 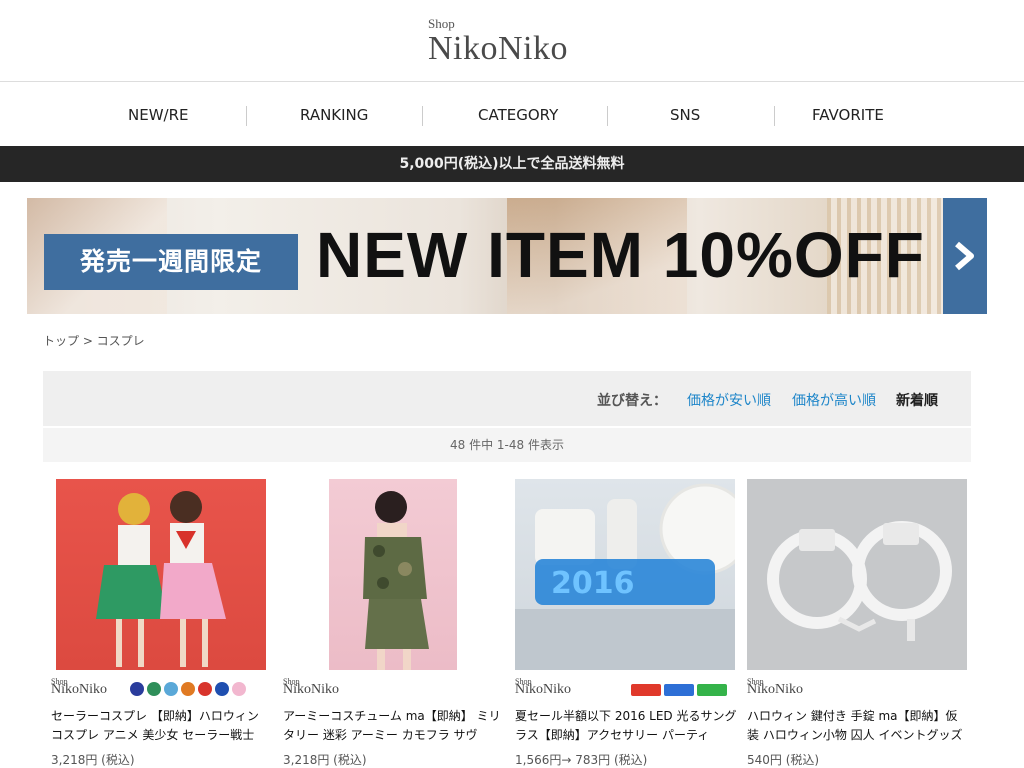 What do you see at coordinates (512, 164) in the screenshot?
I see `free-shipping-notice: 5,000円(税込)以上で全品送料無料` at bounding box center [512, 164].